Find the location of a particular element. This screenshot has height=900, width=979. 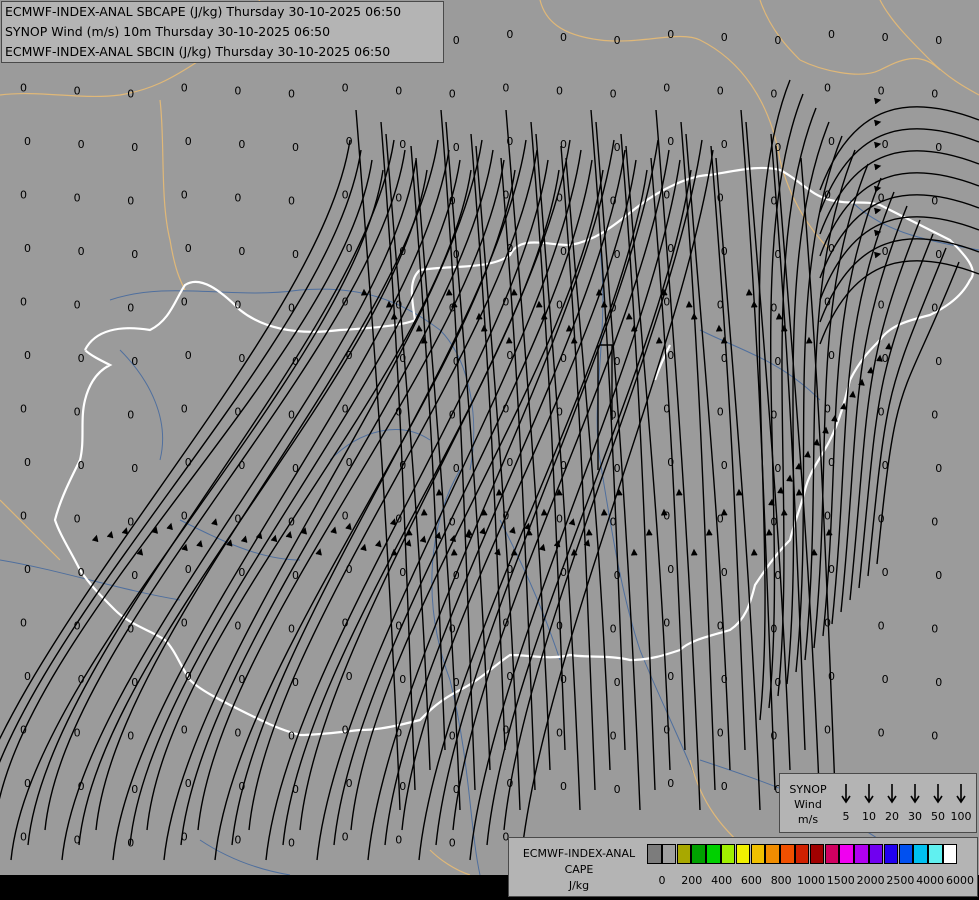

cape-tick-label: 4000 is located at coordinates (930, 880).